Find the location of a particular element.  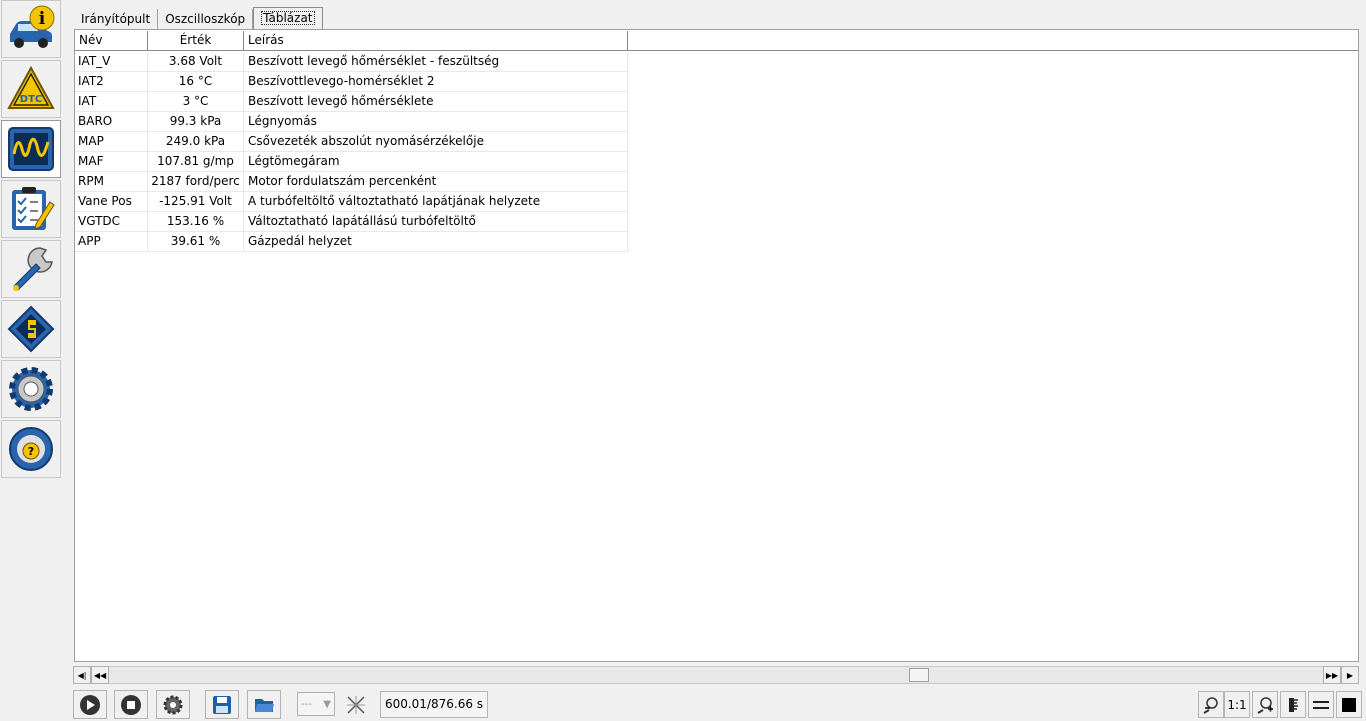

zoom-in-icon is located at coordinates (1265, 705).